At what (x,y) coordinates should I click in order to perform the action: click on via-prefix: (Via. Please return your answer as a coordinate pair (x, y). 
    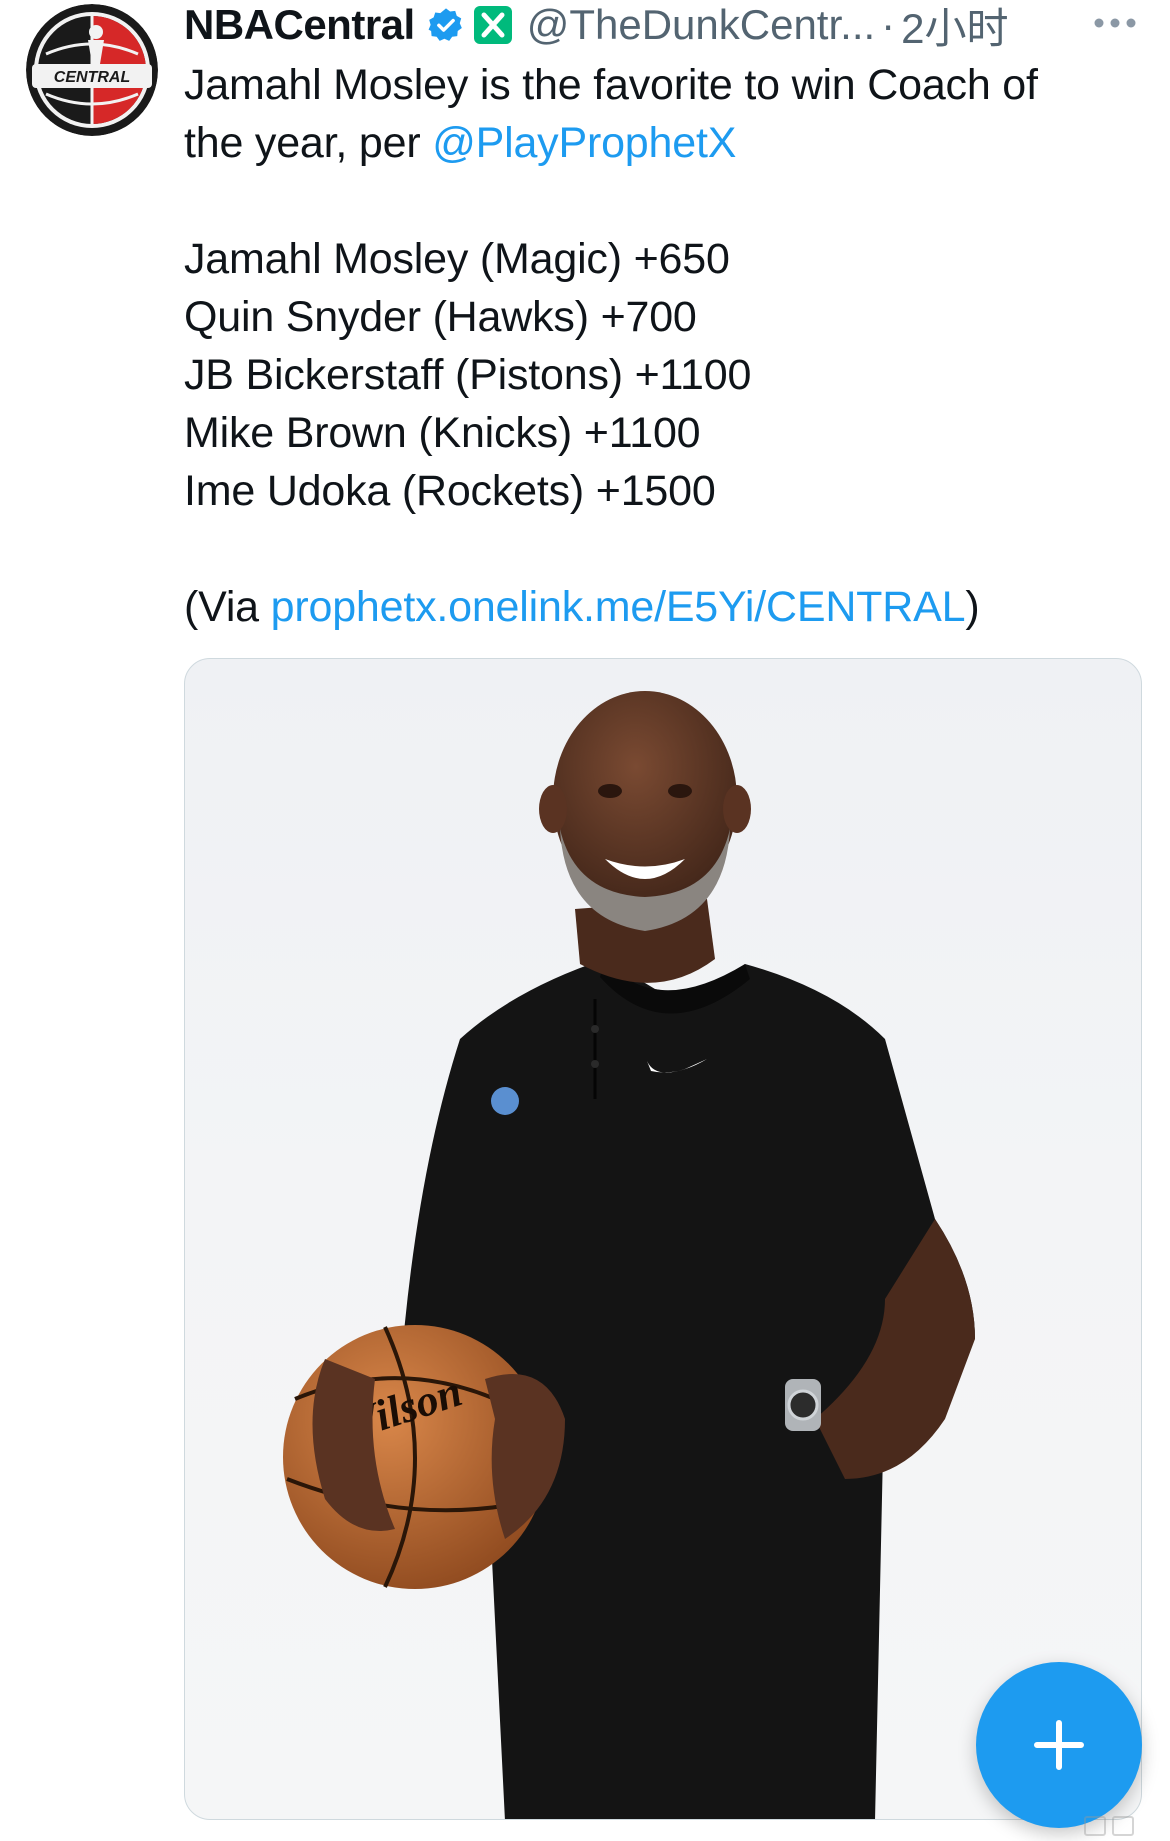
    Looking at the image, I should click on (227, 607).